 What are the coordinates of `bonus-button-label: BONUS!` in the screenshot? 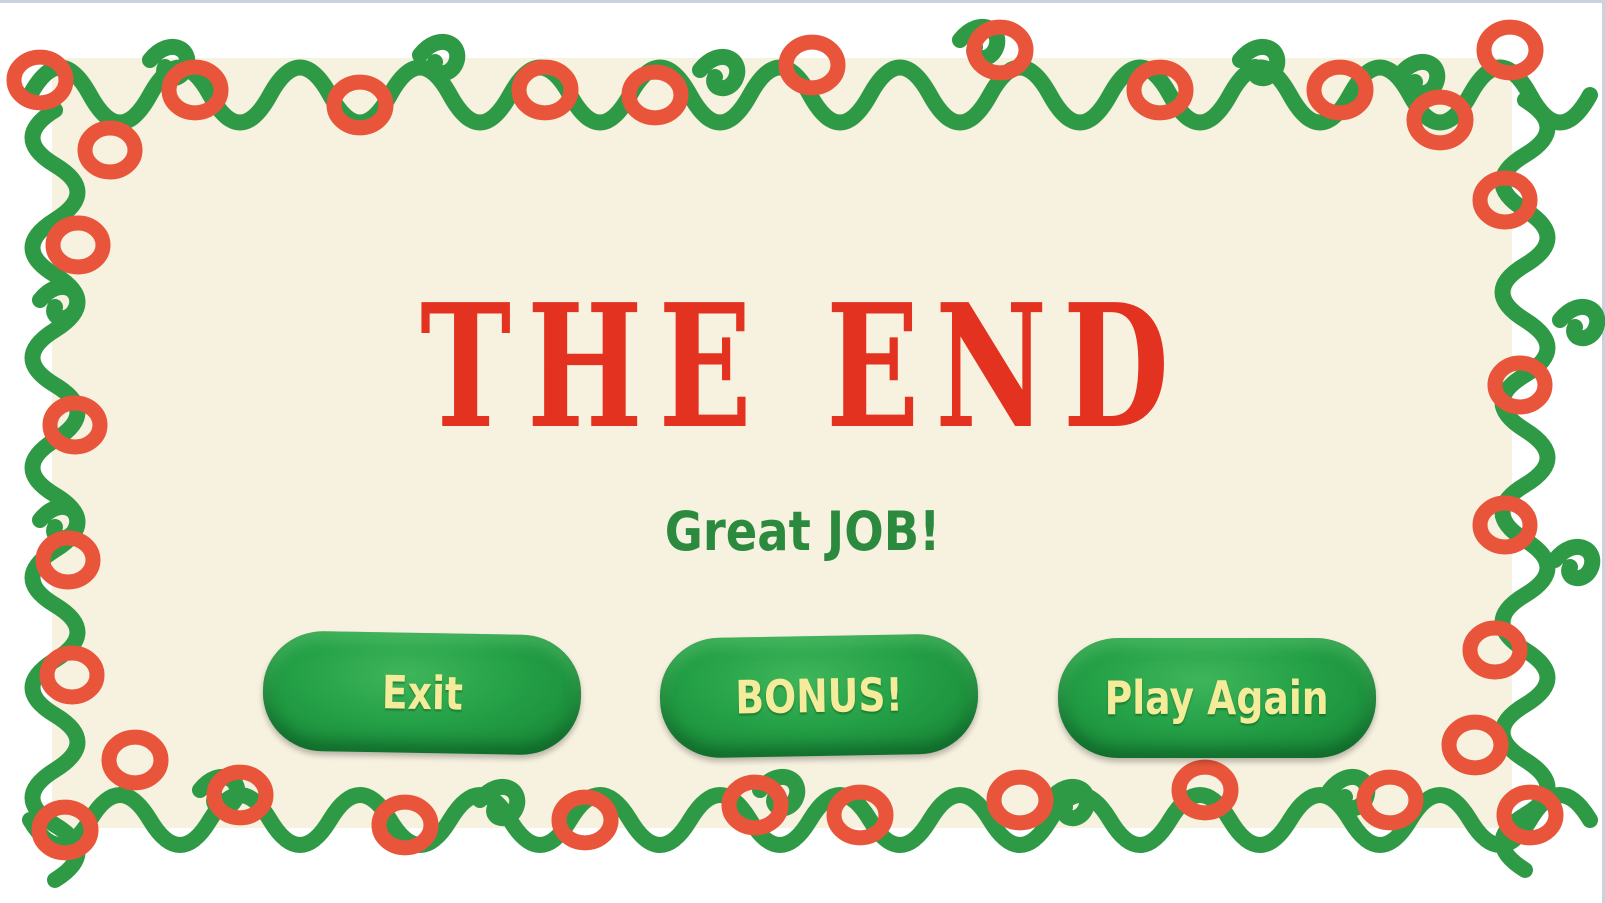 It's located at (819, 696).